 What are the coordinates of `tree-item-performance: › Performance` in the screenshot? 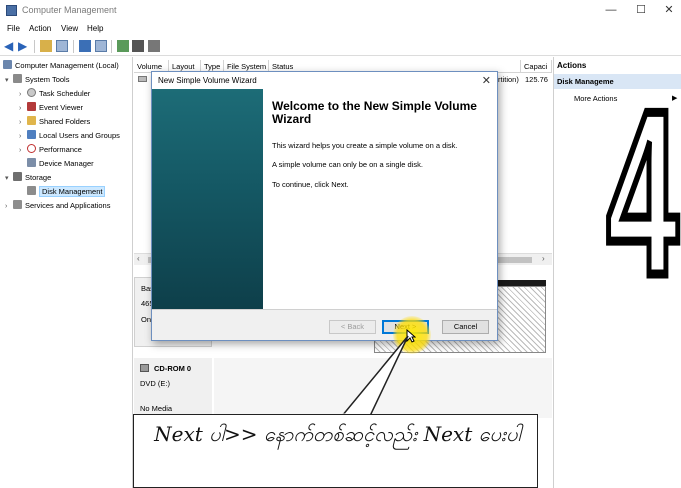 It's located at (50, 149).